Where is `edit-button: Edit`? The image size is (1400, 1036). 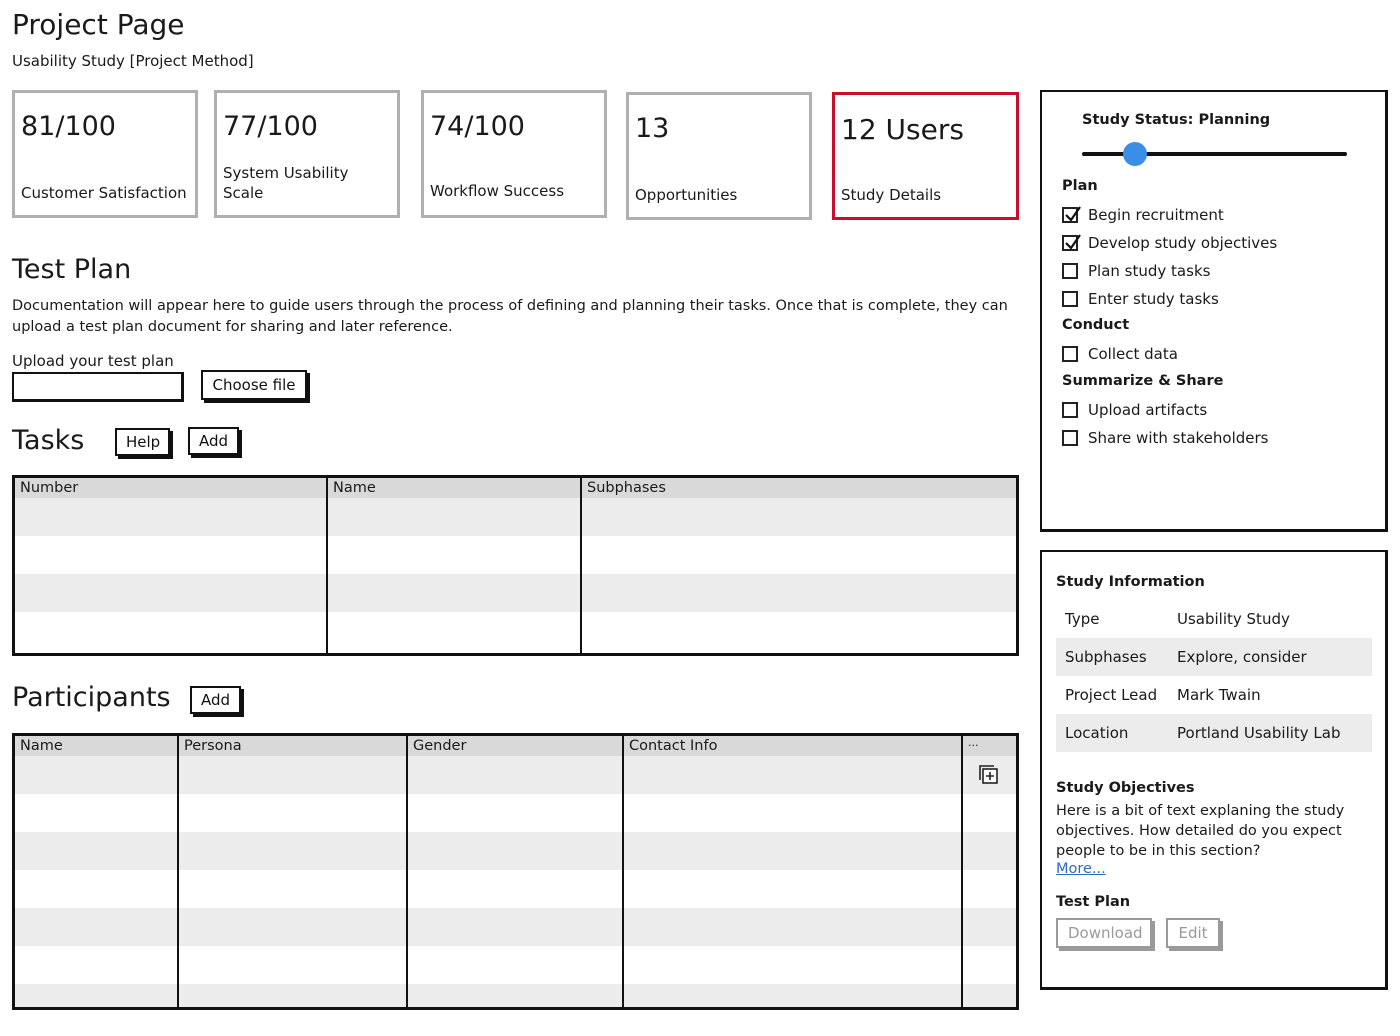 edit-button: Edit is located at coordinates (1193, 933).